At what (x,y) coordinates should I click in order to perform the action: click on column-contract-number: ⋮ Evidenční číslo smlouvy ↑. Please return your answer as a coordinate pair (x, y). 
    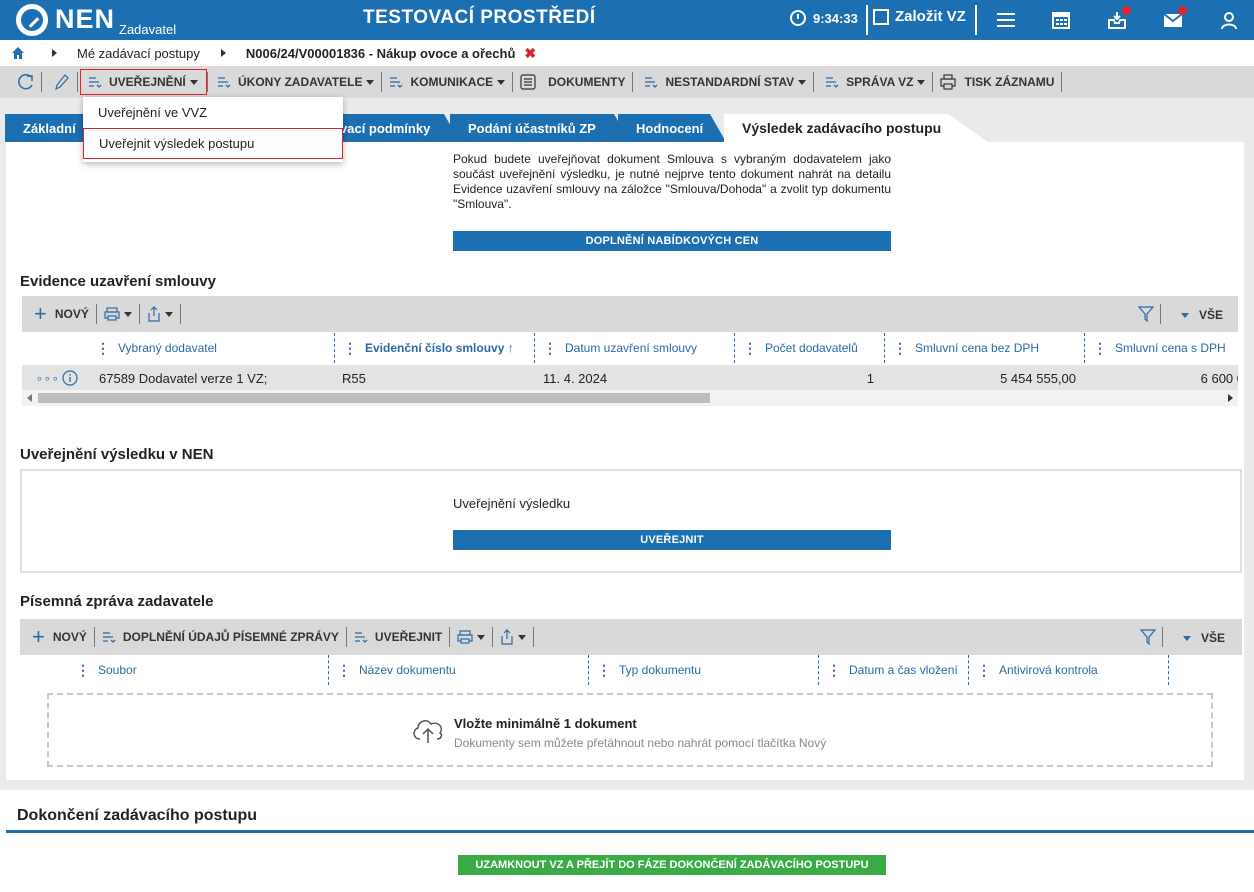
    Looking at the image, I should click on (434, 348).